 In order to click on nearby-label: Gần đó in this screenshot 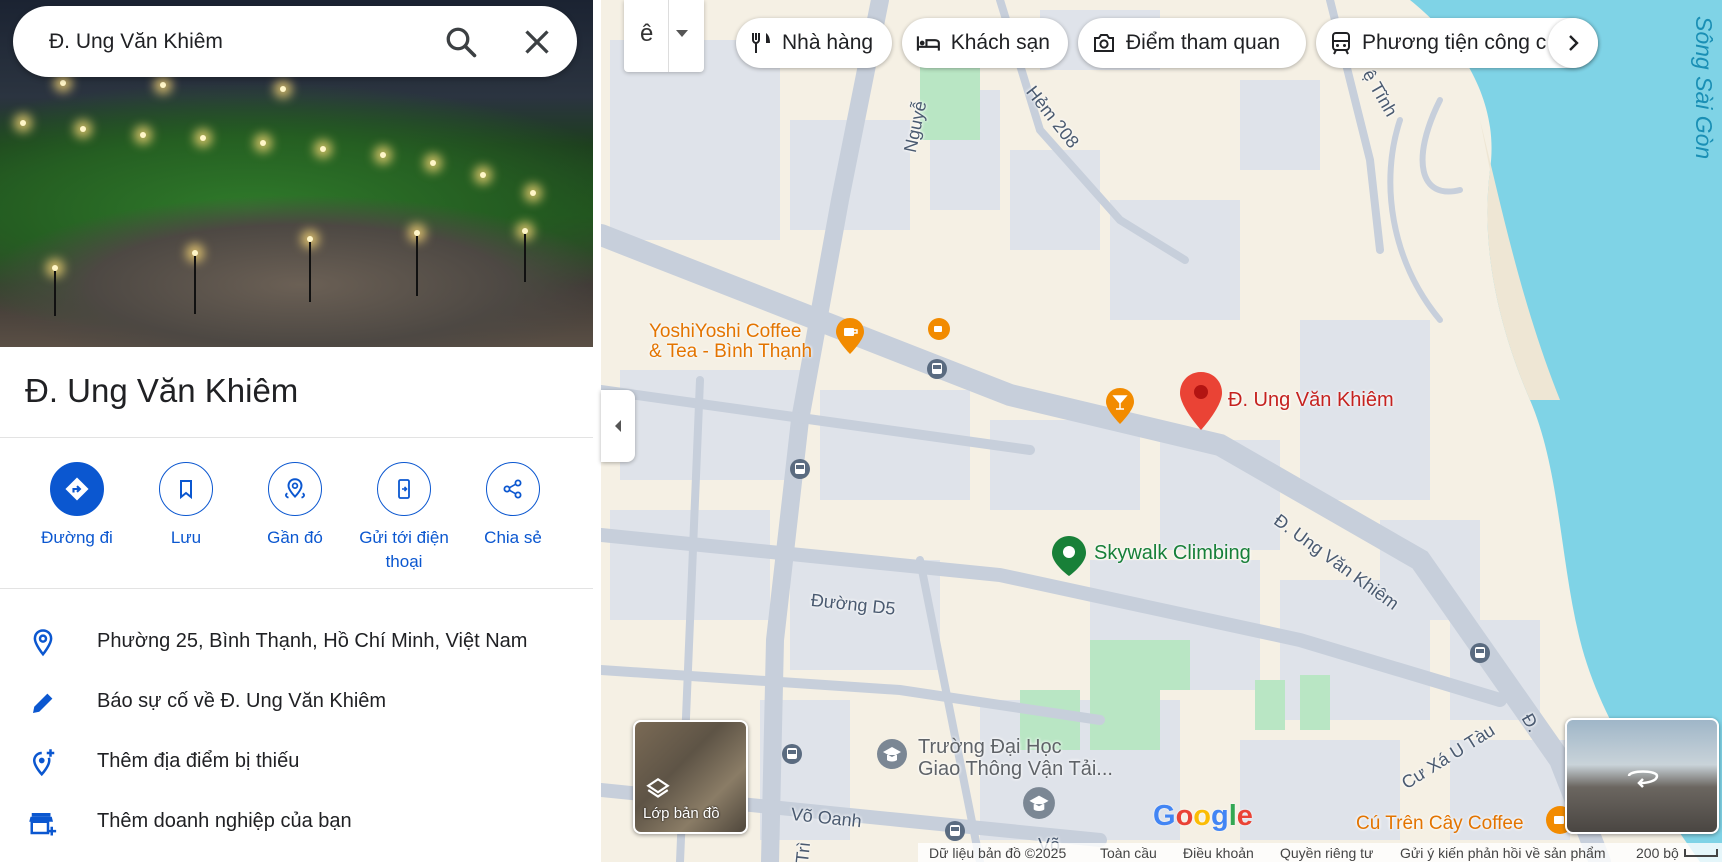, I will do `click(295, 537)`.